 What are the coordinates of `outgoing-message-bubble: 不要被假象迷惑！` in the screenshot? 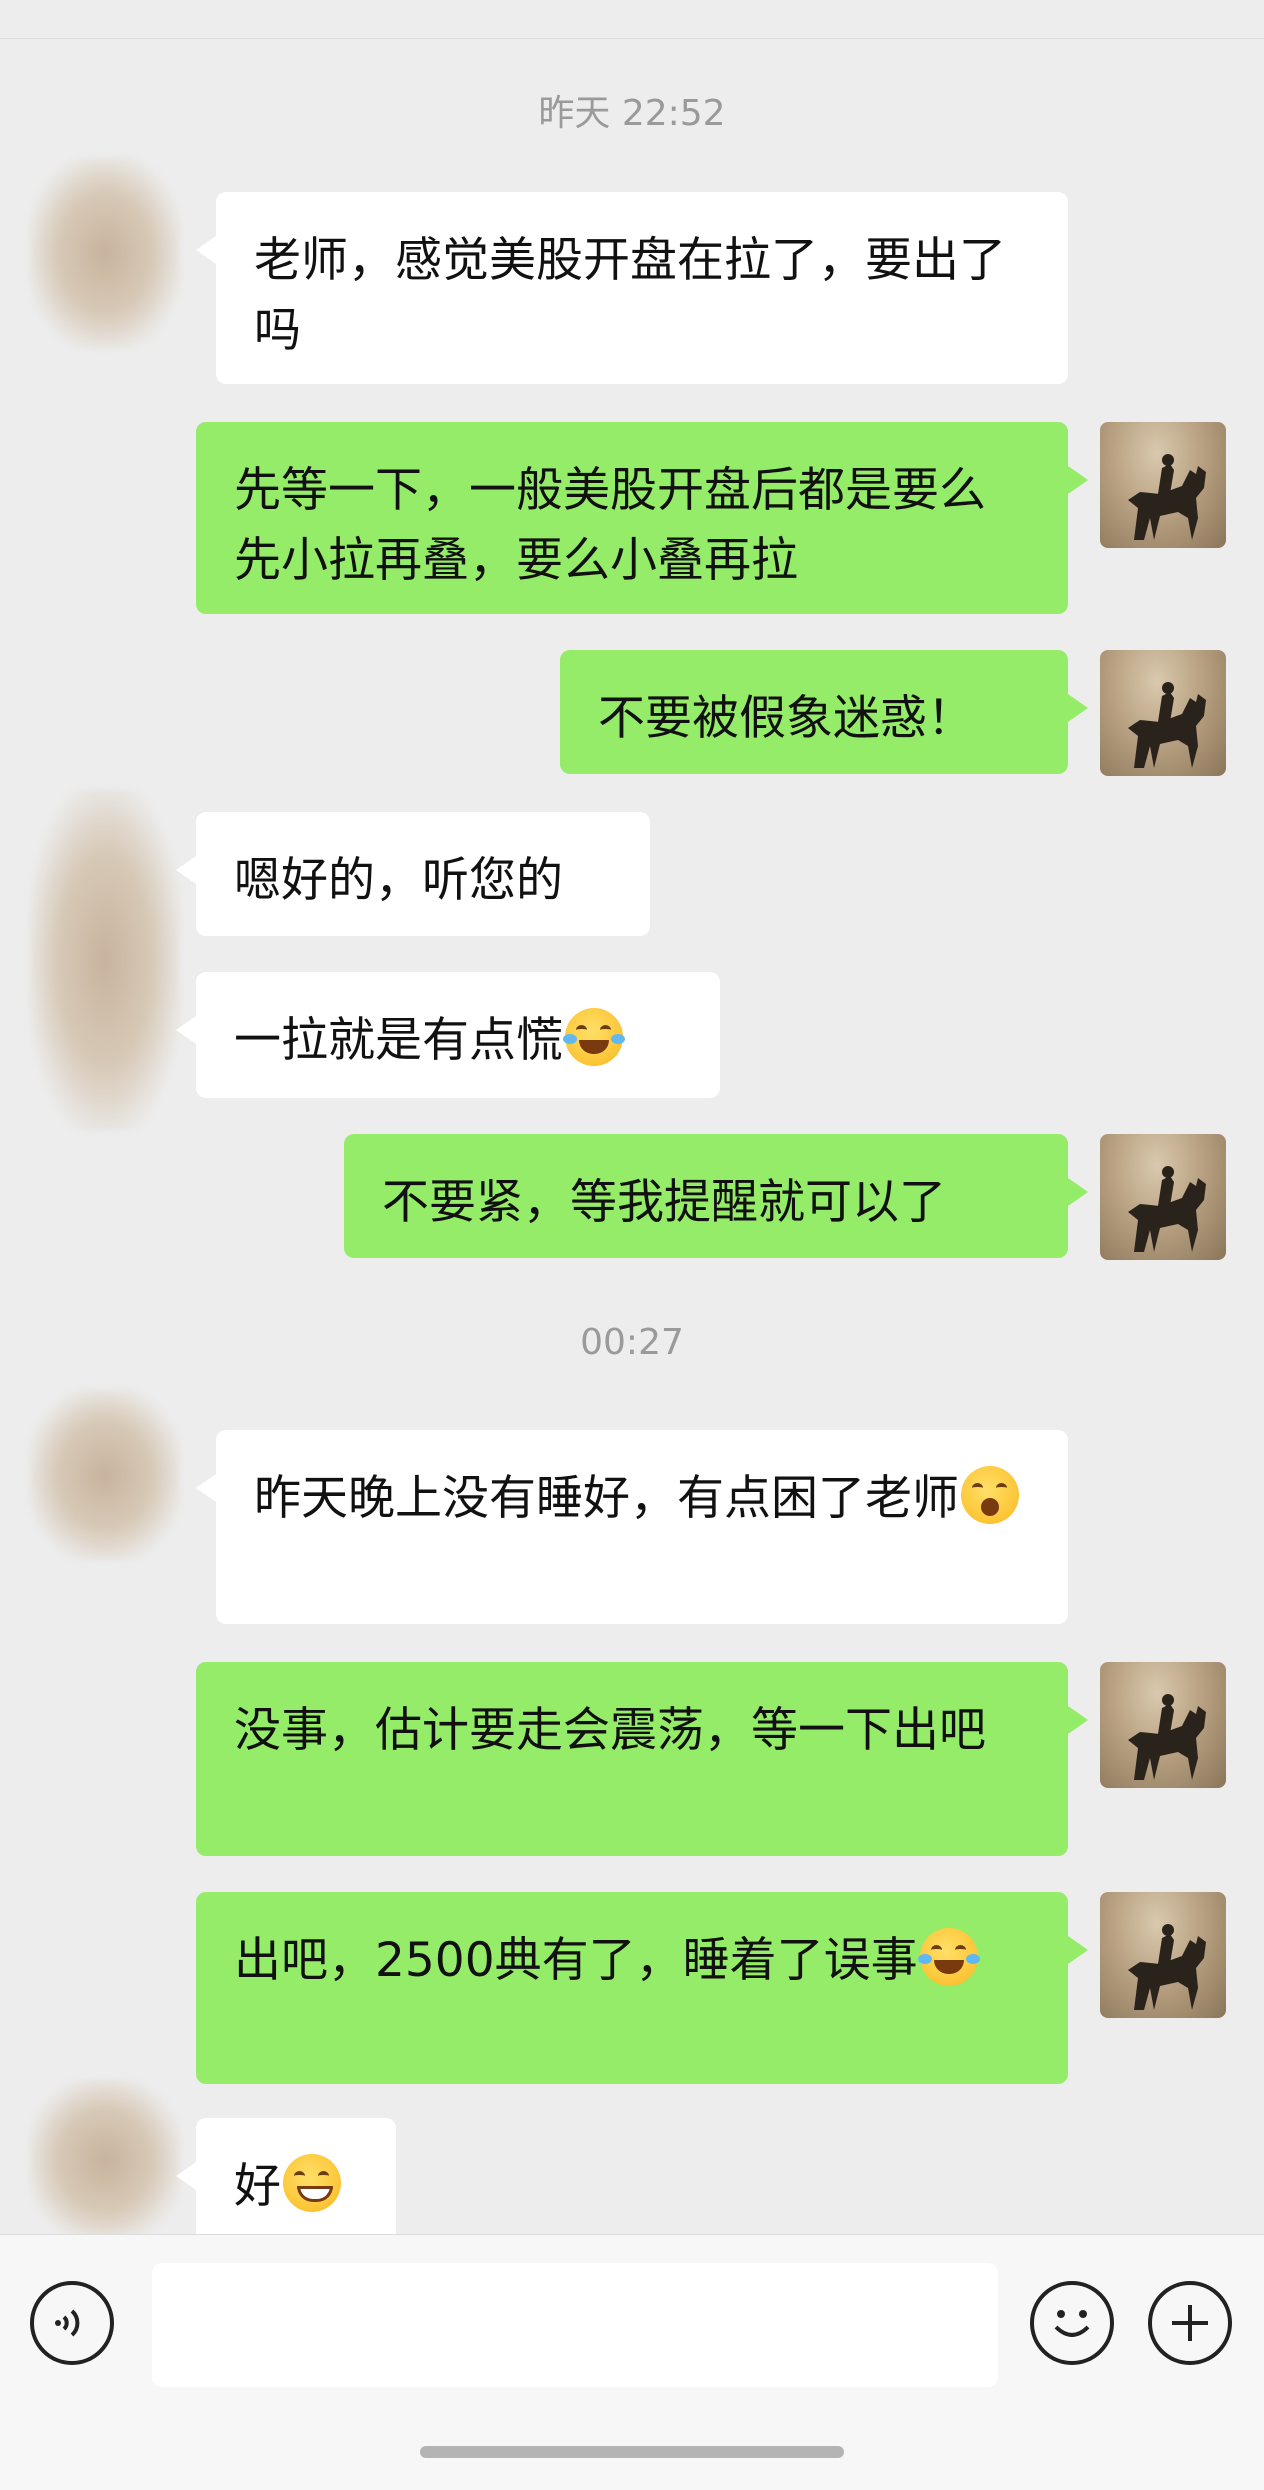 It's located at (824, 712).